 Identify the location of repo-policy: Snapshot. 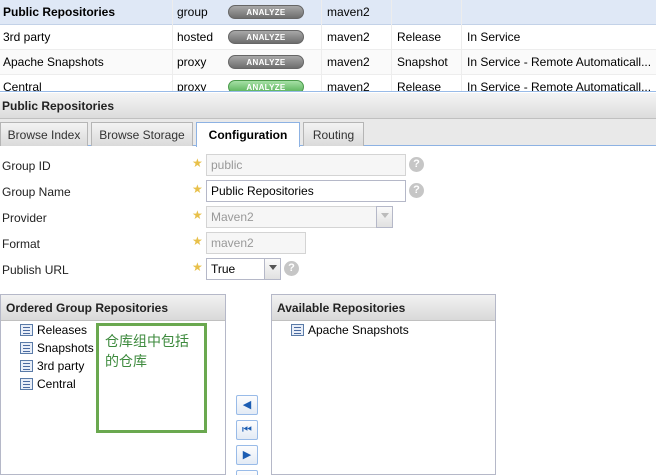
(422, 62).